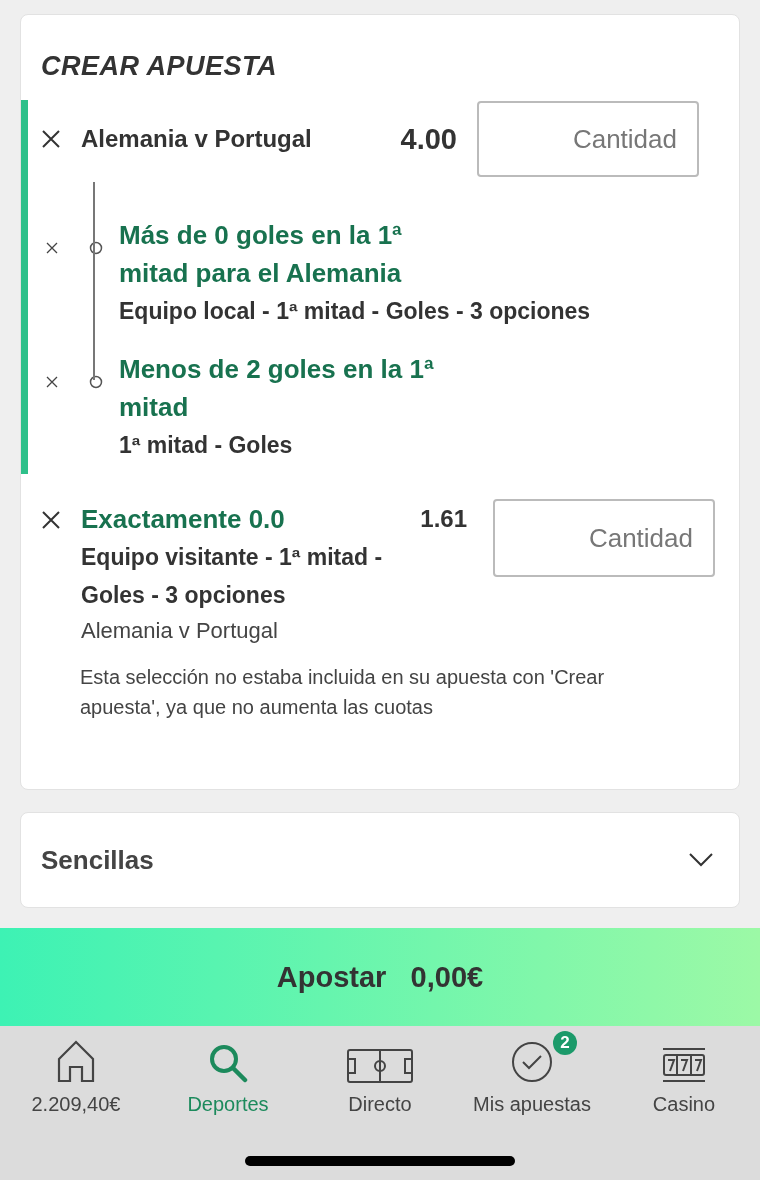 The height and width of the screenshot is (1180, 760). Describe the element at coordinates (159, 66) in the screenshot. I see `section-title: CREAR APUESTA` at that location.